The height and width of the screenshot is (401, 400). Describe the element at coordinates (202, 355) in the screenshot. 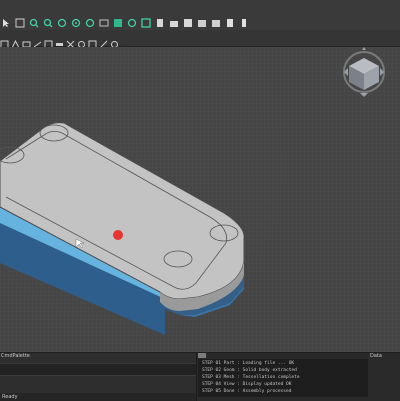

I see `console-tab` at that location.